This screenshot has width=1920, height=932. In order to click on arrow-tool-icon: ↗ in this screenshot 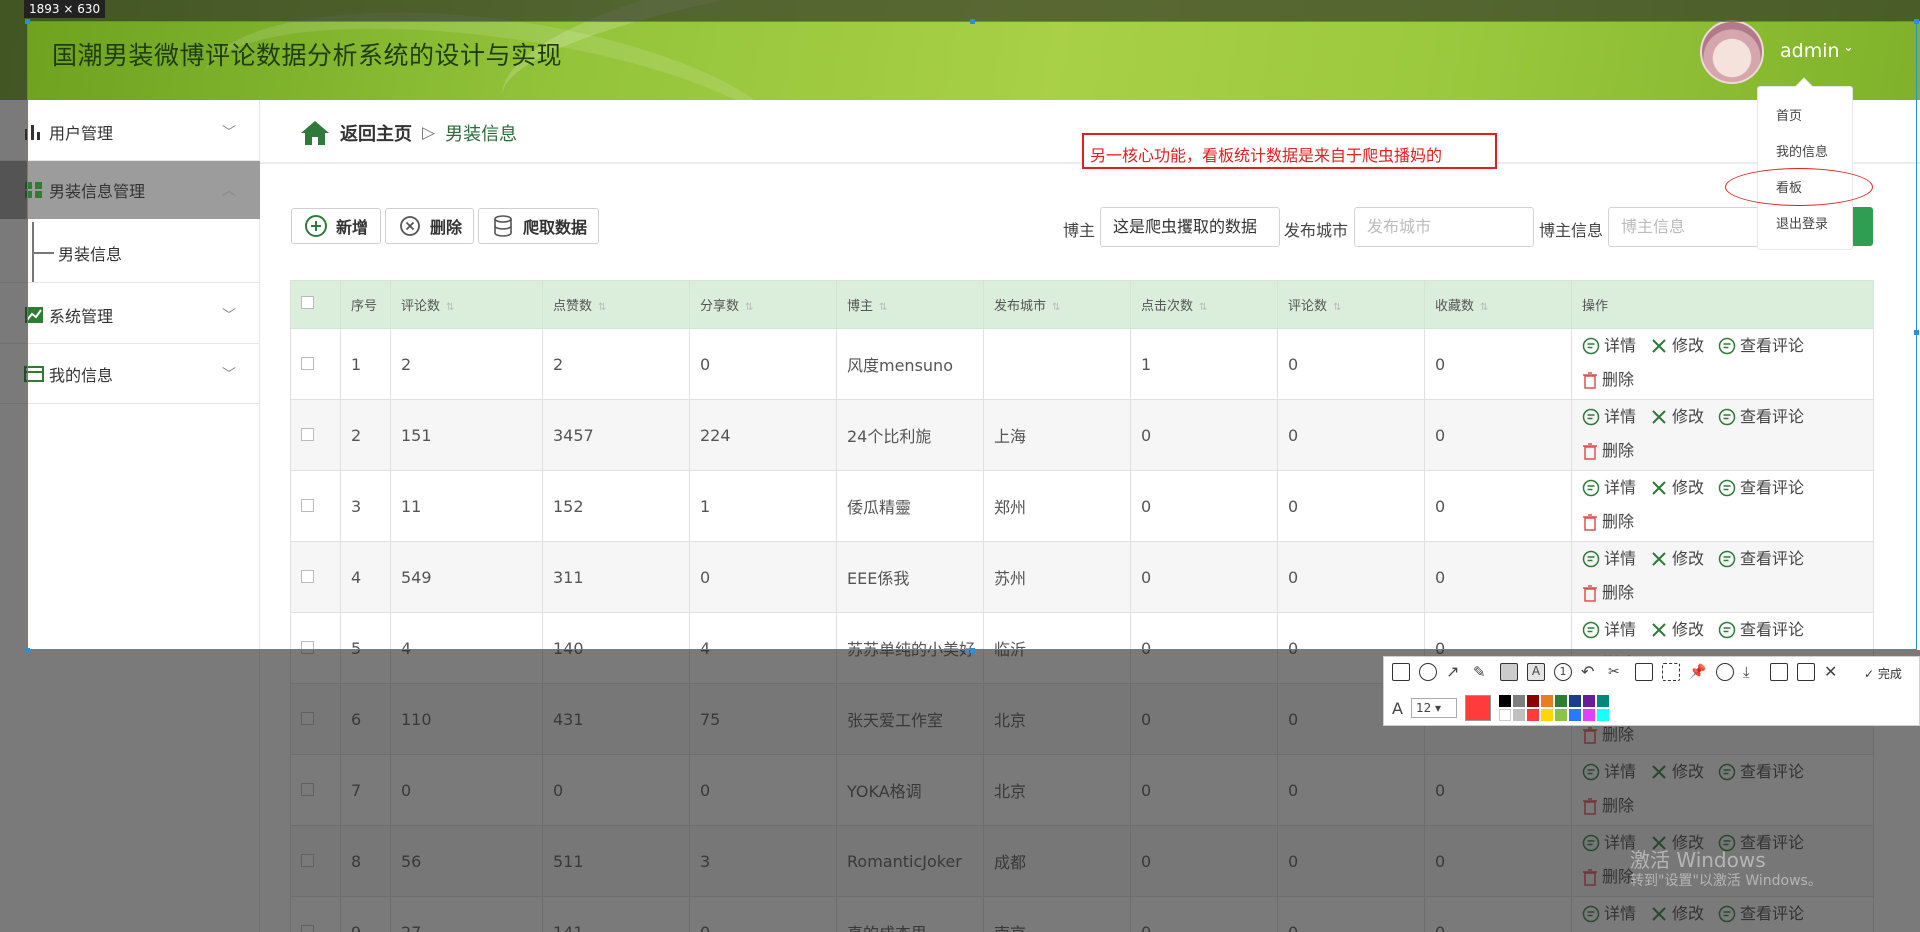, I will do `click(1455, 672)`.